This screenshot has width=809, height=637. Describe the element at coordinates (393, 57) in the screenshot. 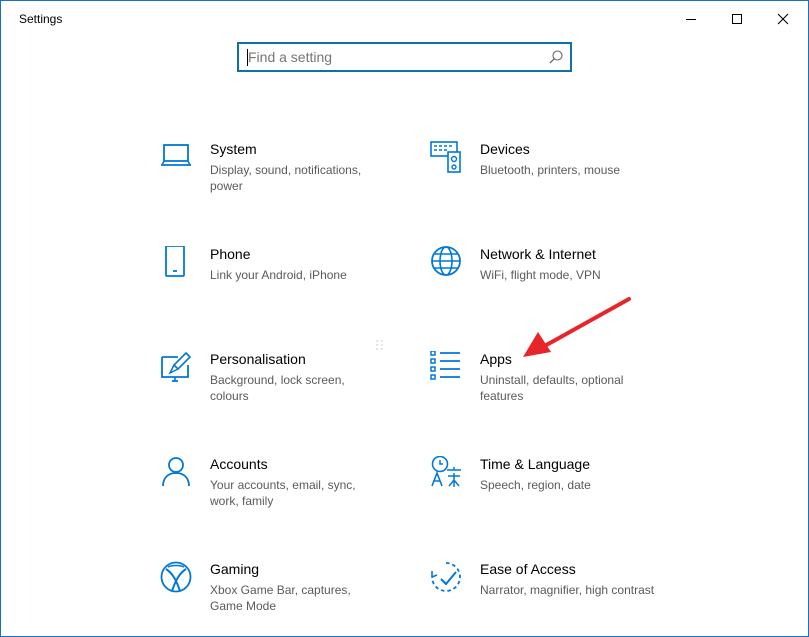

I see `search-input` at that location.